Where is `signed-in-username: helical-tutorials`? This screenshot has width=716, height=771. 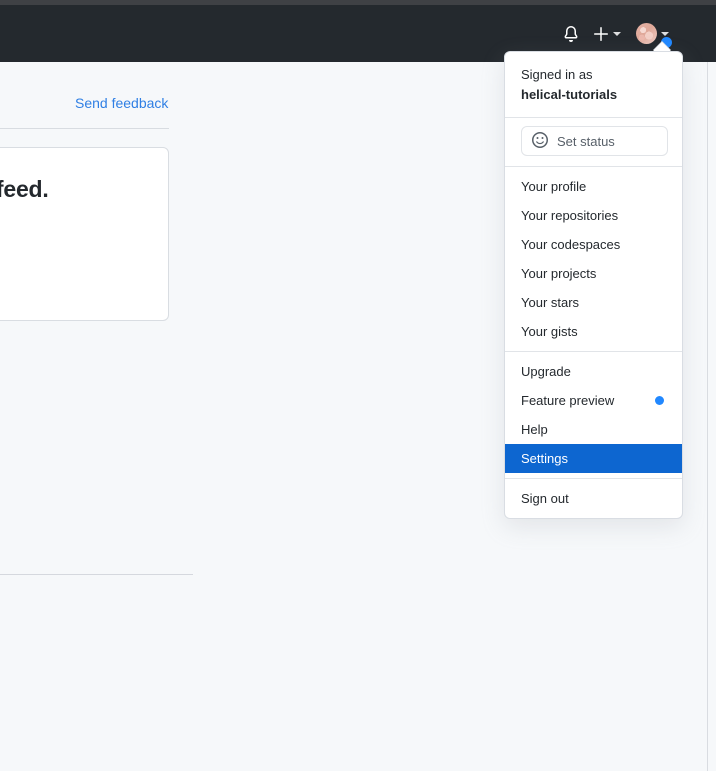 signed-in-username: helical-tutorials is located at coordinates (569, 94).